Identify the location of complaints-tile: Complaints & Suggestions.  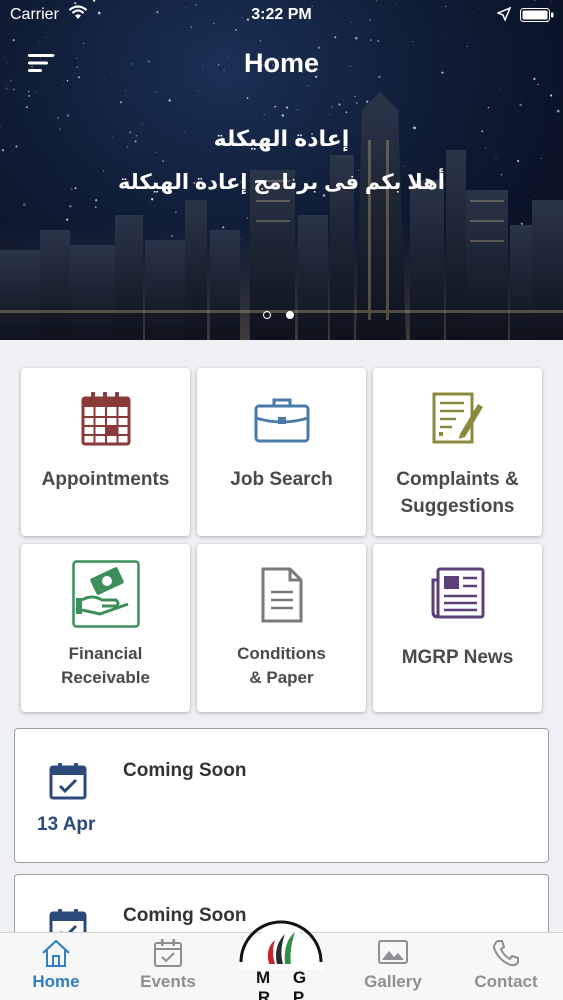
(457, 452).